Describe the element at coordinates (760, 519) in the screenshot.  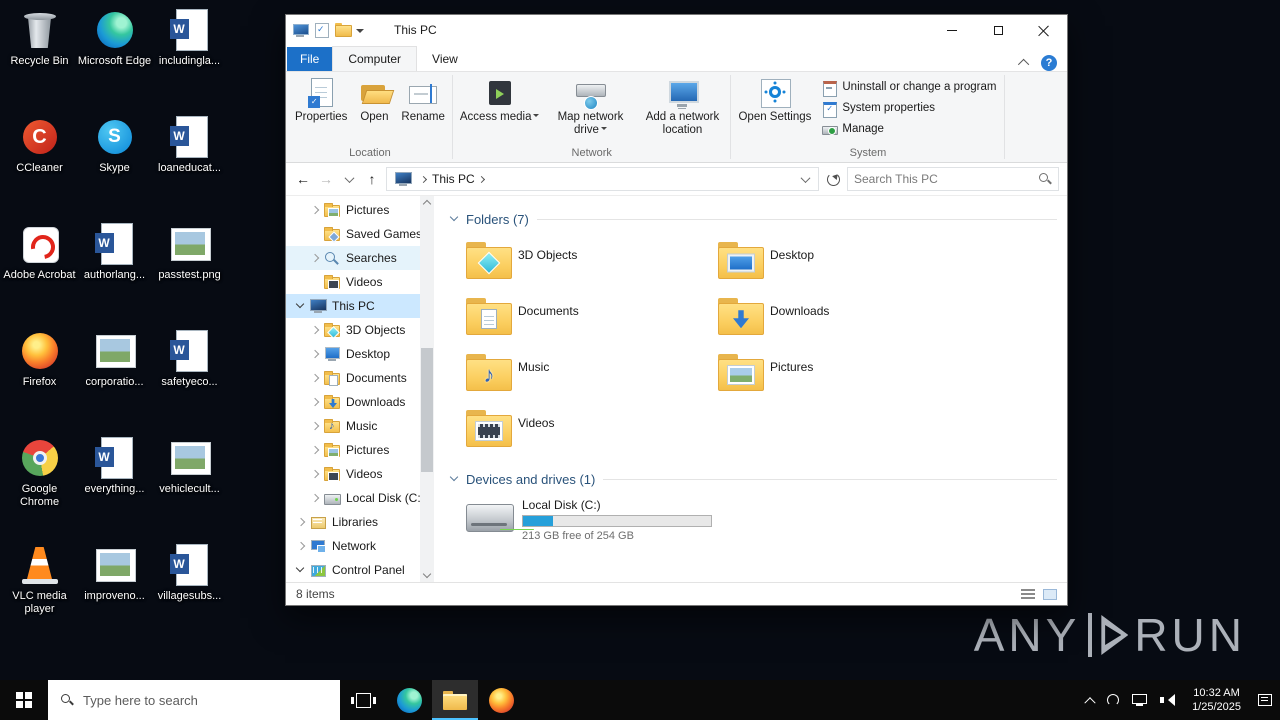
I see `drive-tile: Local Disk (C:) 213 GB free of 254 GB` at that location.